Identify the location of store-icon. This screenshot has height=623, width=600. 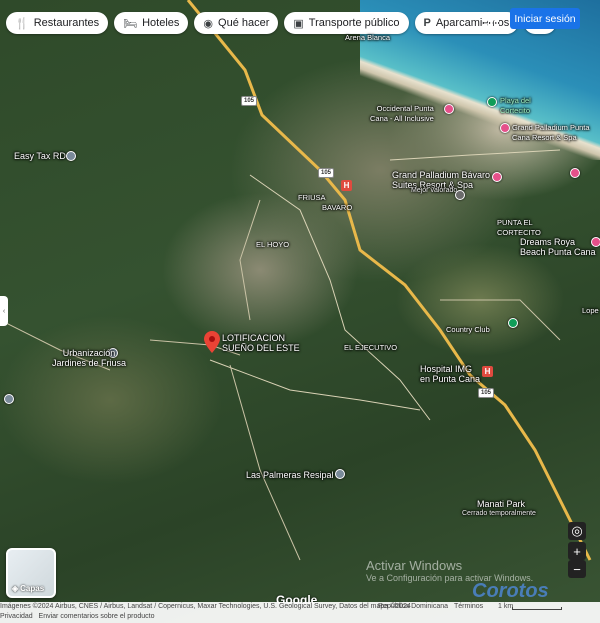
(460, 195).